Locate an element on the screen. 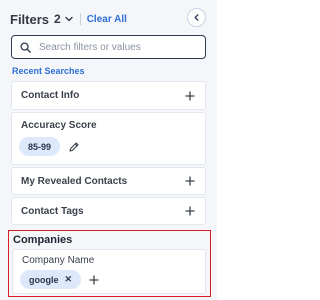 Image resolution: width=320 pixels, height=300 pixels. company-name-value: google is located at coordinates (44, 279).